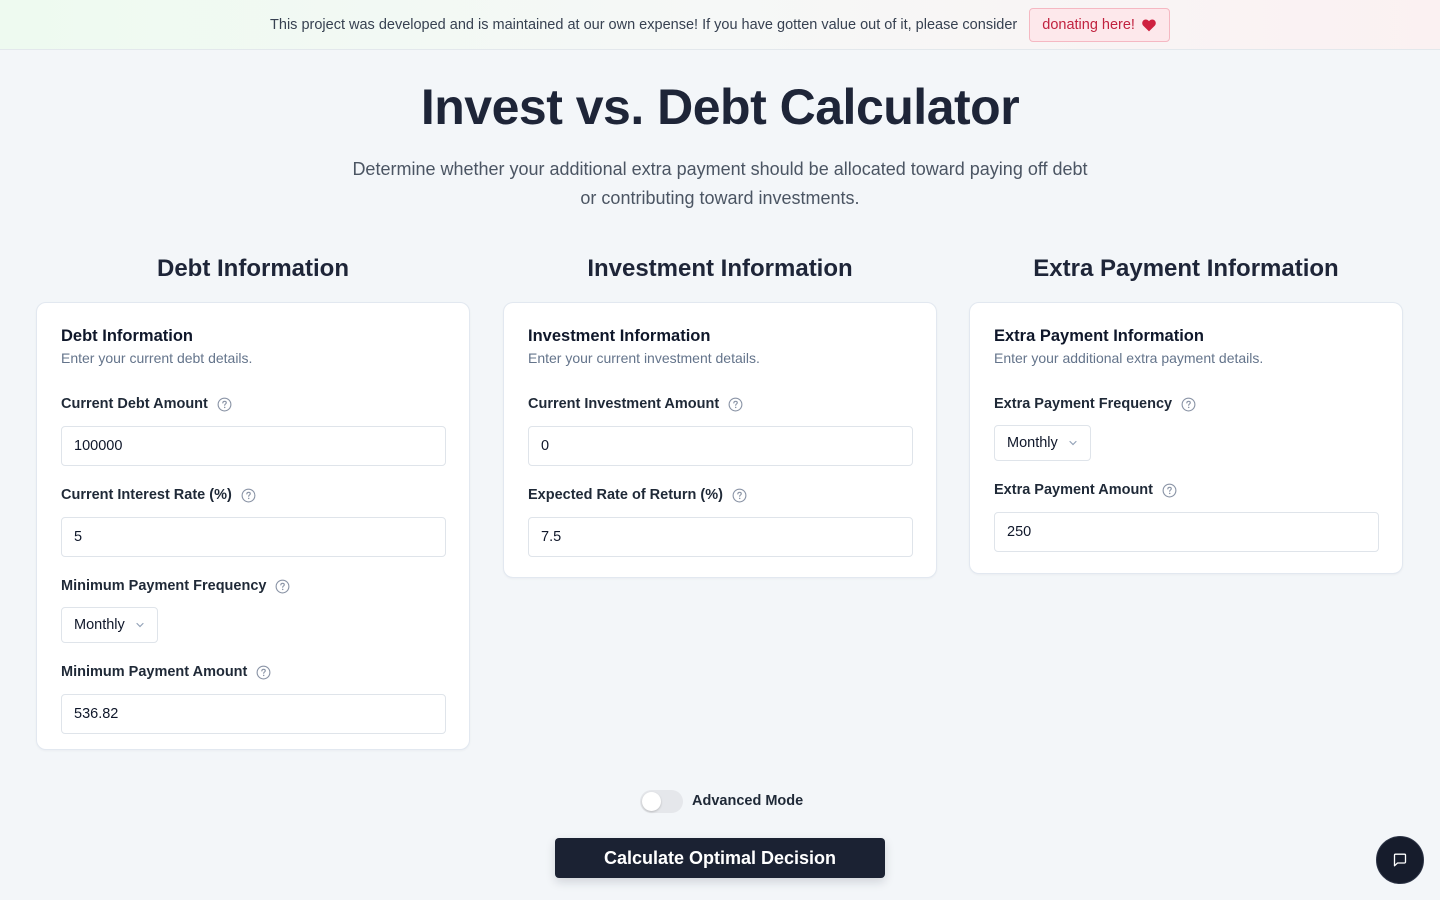 This screenshot has width=1440, height=900. I want to click on interest-rate-input, so click(253, 537).